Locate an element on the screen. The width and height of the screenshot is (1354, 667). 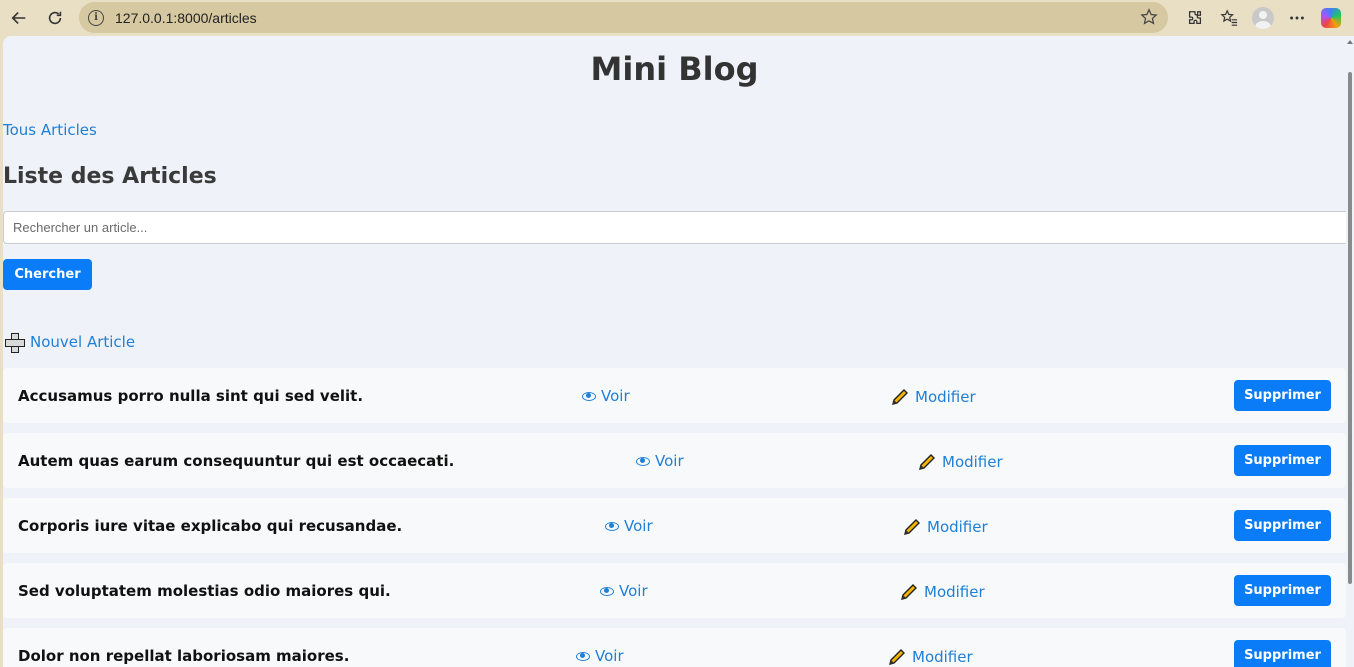
info-icon: i is located at coordinates (96, 17).